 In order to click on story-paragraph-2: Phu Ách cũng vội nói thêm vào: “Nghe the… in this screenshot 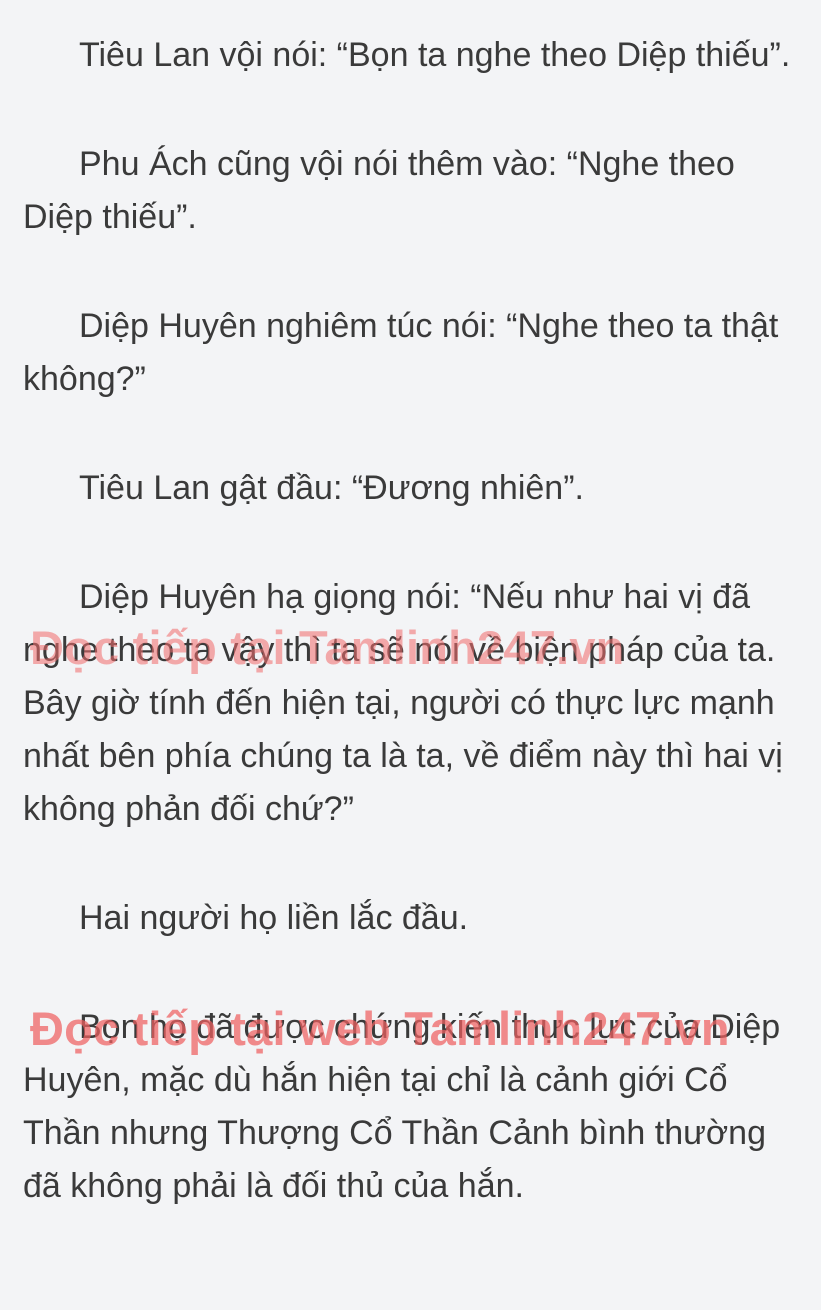, I will do `click(379, 190)`.